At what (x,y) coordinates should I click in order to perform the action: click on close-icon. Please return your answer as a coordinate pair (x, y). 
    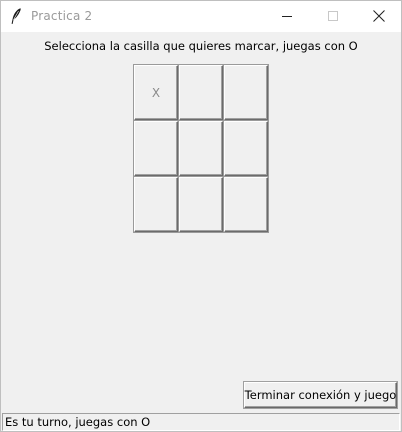
    Looking at the image, I should click on (379, 16).